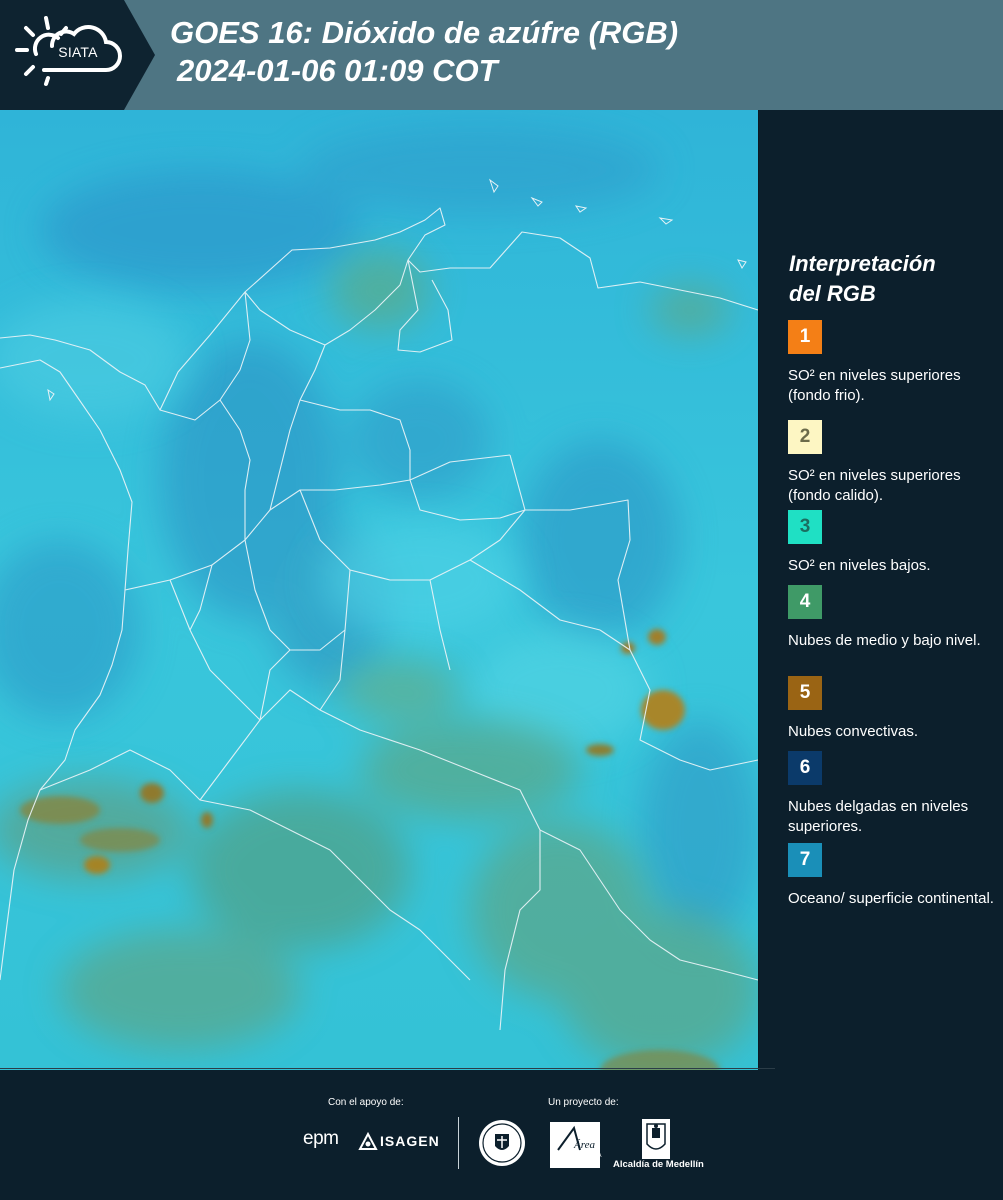 The image size is (1003, 1200). I want to click on legend-swatch: 1, so click(805, 337).